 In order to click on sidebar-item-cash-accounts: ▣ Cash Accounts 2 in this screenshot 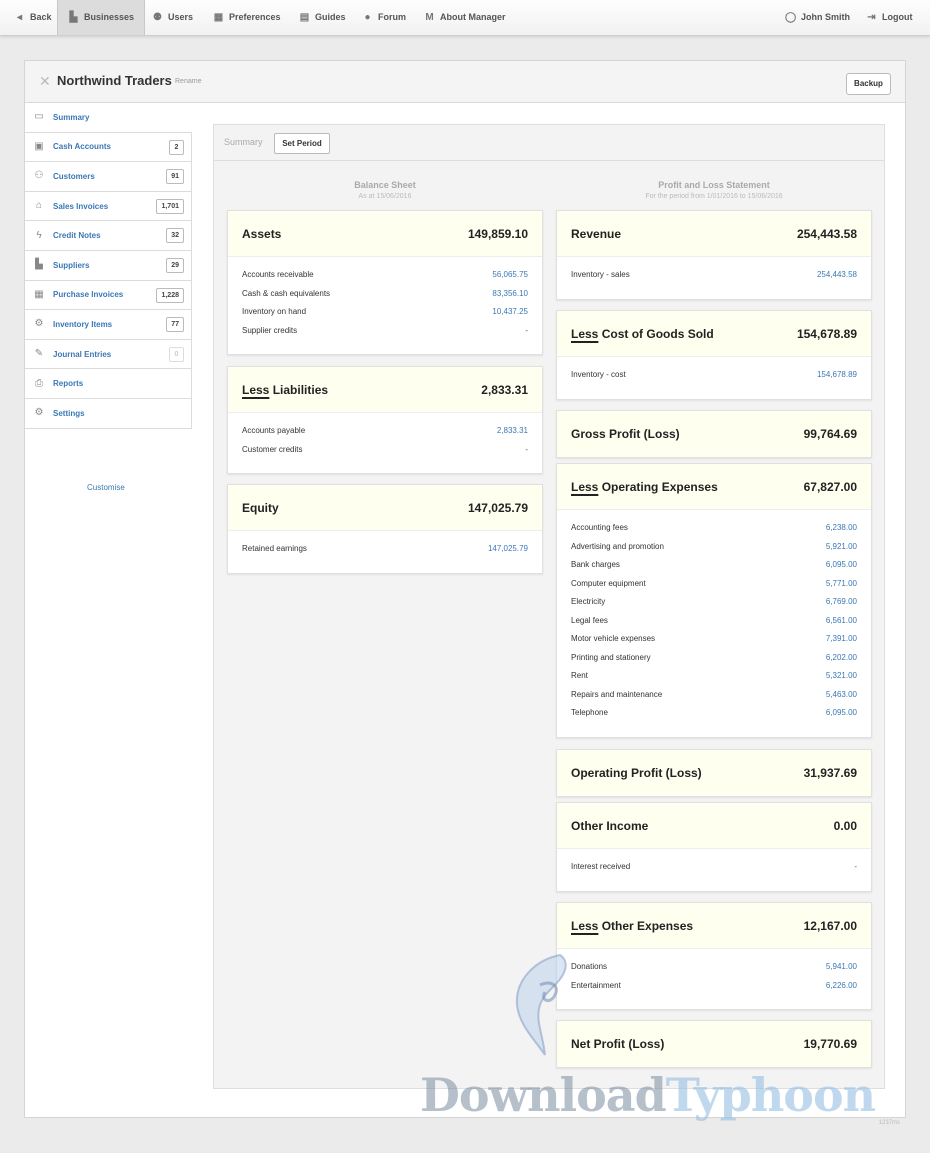, I will do `click(108, 147)`.